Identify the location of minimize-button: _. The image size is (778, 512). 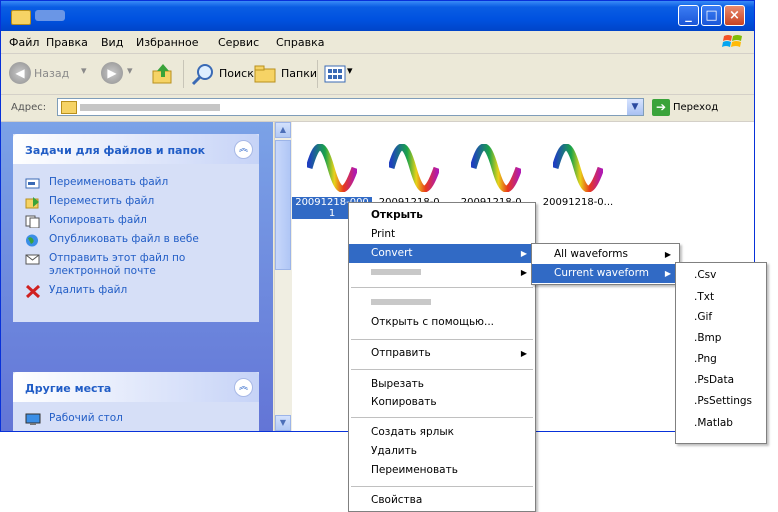
(688, 15).